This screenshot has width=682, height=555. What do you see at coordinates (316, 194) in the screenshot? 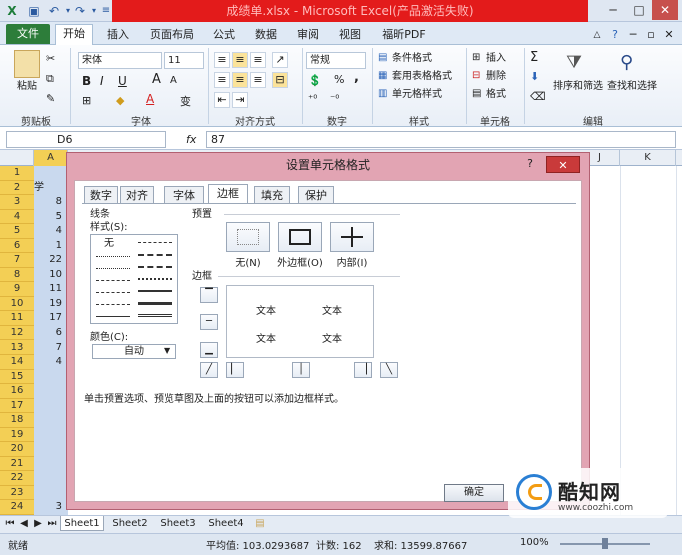
I see `dialog-tab-protection: 保护` at bounding box center [316, 194].